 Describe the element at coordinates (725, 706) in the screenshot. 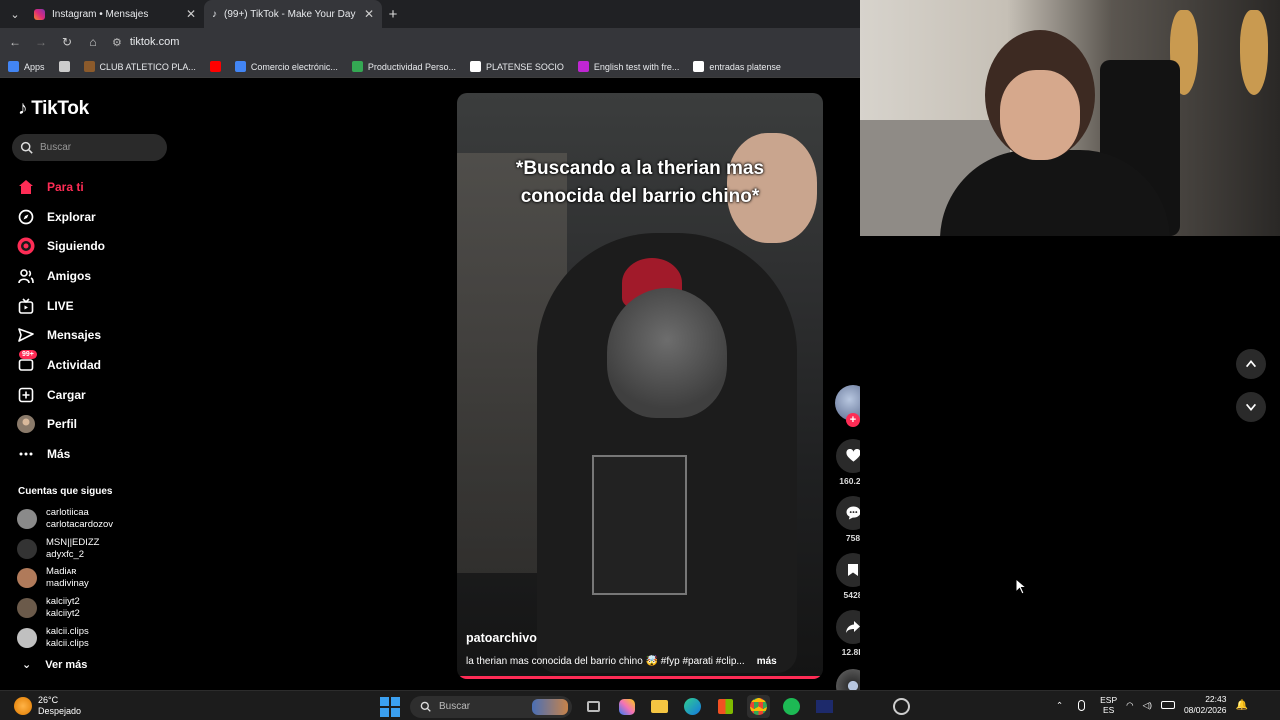

I see `store-icon` at that location.